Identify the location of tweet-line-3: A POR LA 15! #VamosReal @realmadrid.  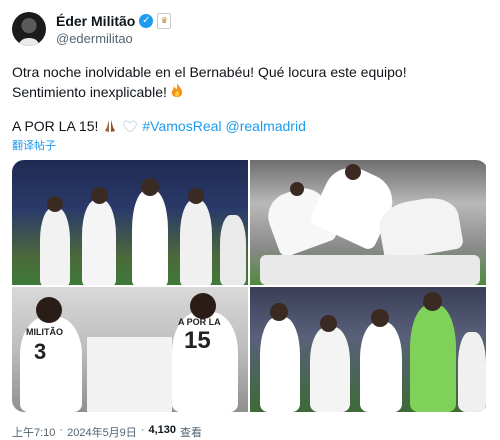
(159, 126).